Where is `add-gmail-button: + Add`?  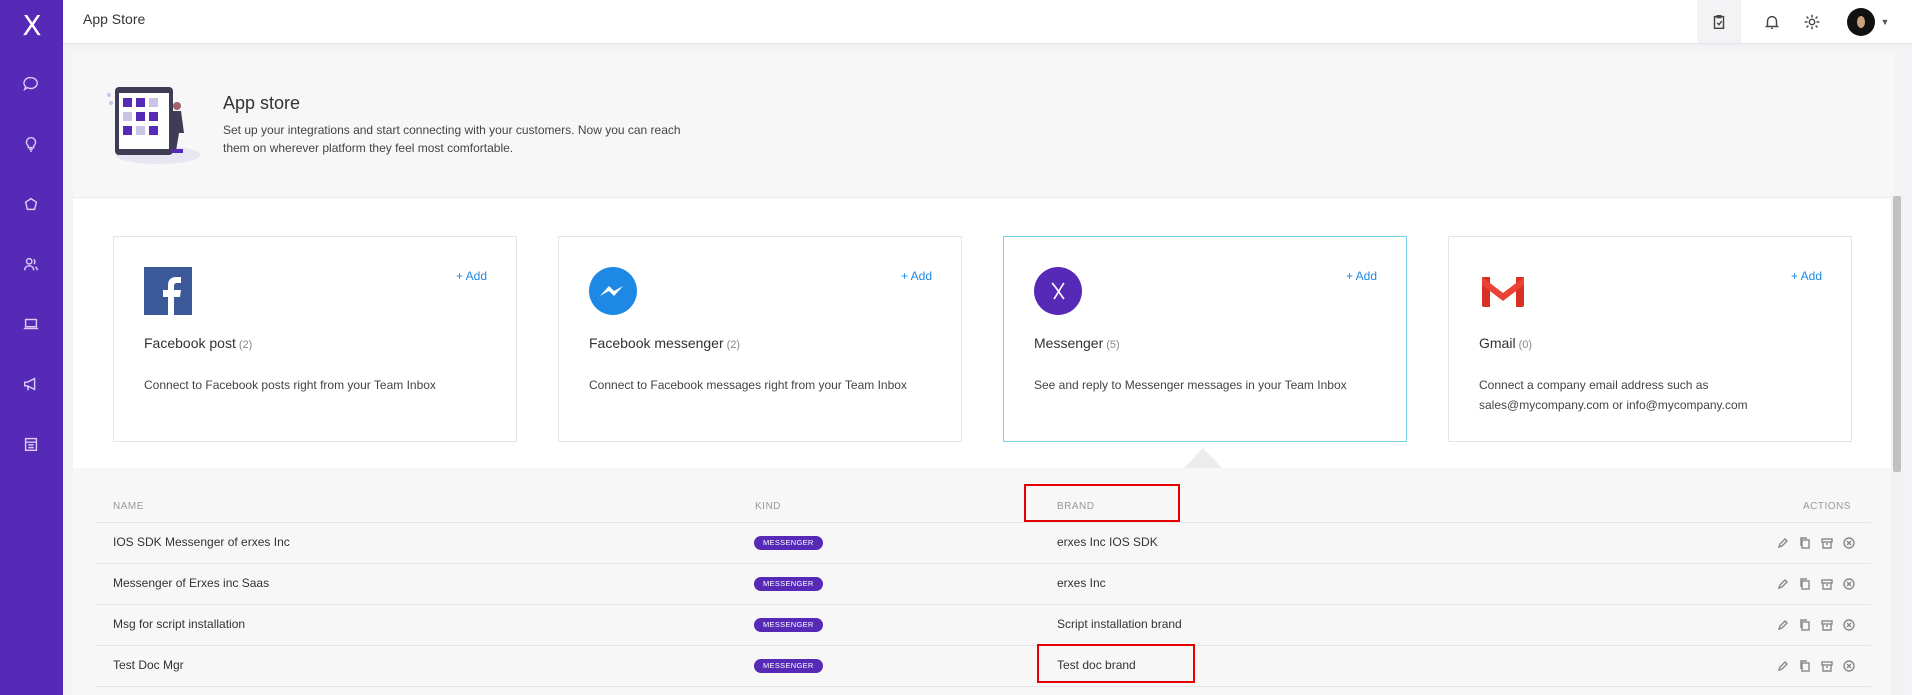 add-gmail-button: + Add is located at coordinates (1806, 276).